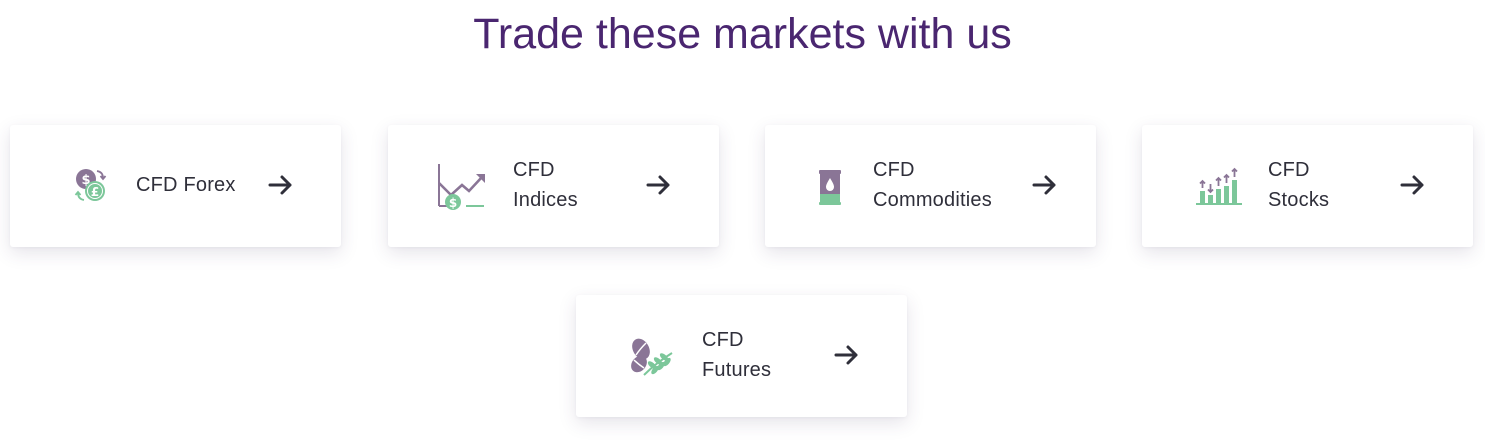 The width and height of the screenshot is (1485, 440). I want to click on market-card-futures: CFD Futures, so click(741, 356).